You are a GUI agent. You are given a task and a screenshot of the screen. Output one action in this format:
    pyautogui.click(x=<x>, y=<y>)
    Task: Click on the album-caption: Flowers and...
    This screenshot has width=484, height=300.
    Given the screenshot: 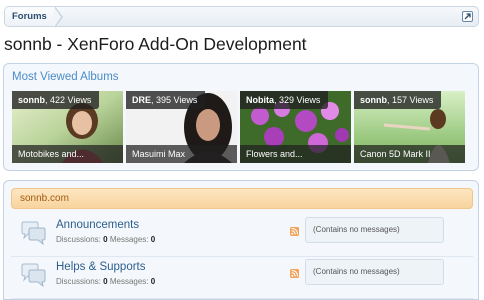 What is the action you would take?
    pyautogui.click(x=295, y=154)
    